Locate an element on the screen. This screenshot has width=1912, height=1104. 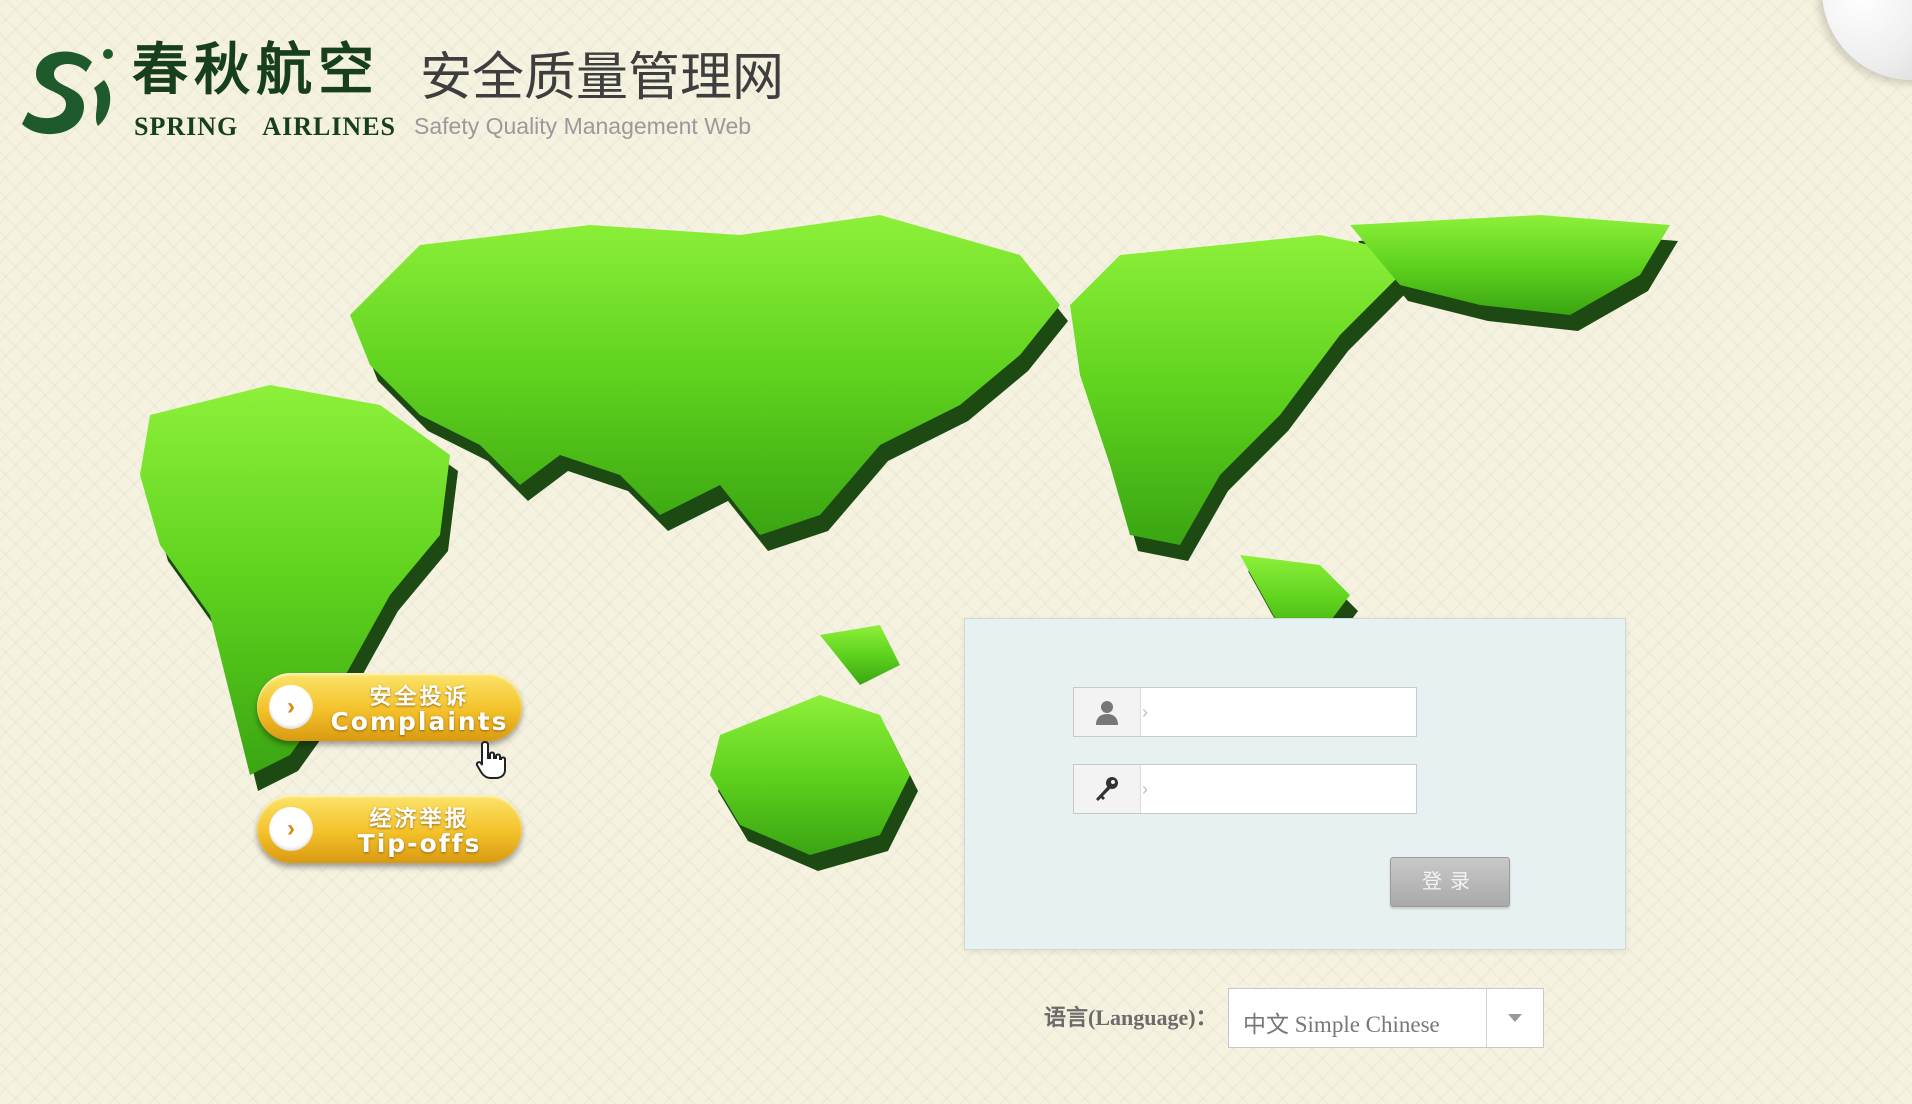
password-field: › is located at coordinates (1245, 789).